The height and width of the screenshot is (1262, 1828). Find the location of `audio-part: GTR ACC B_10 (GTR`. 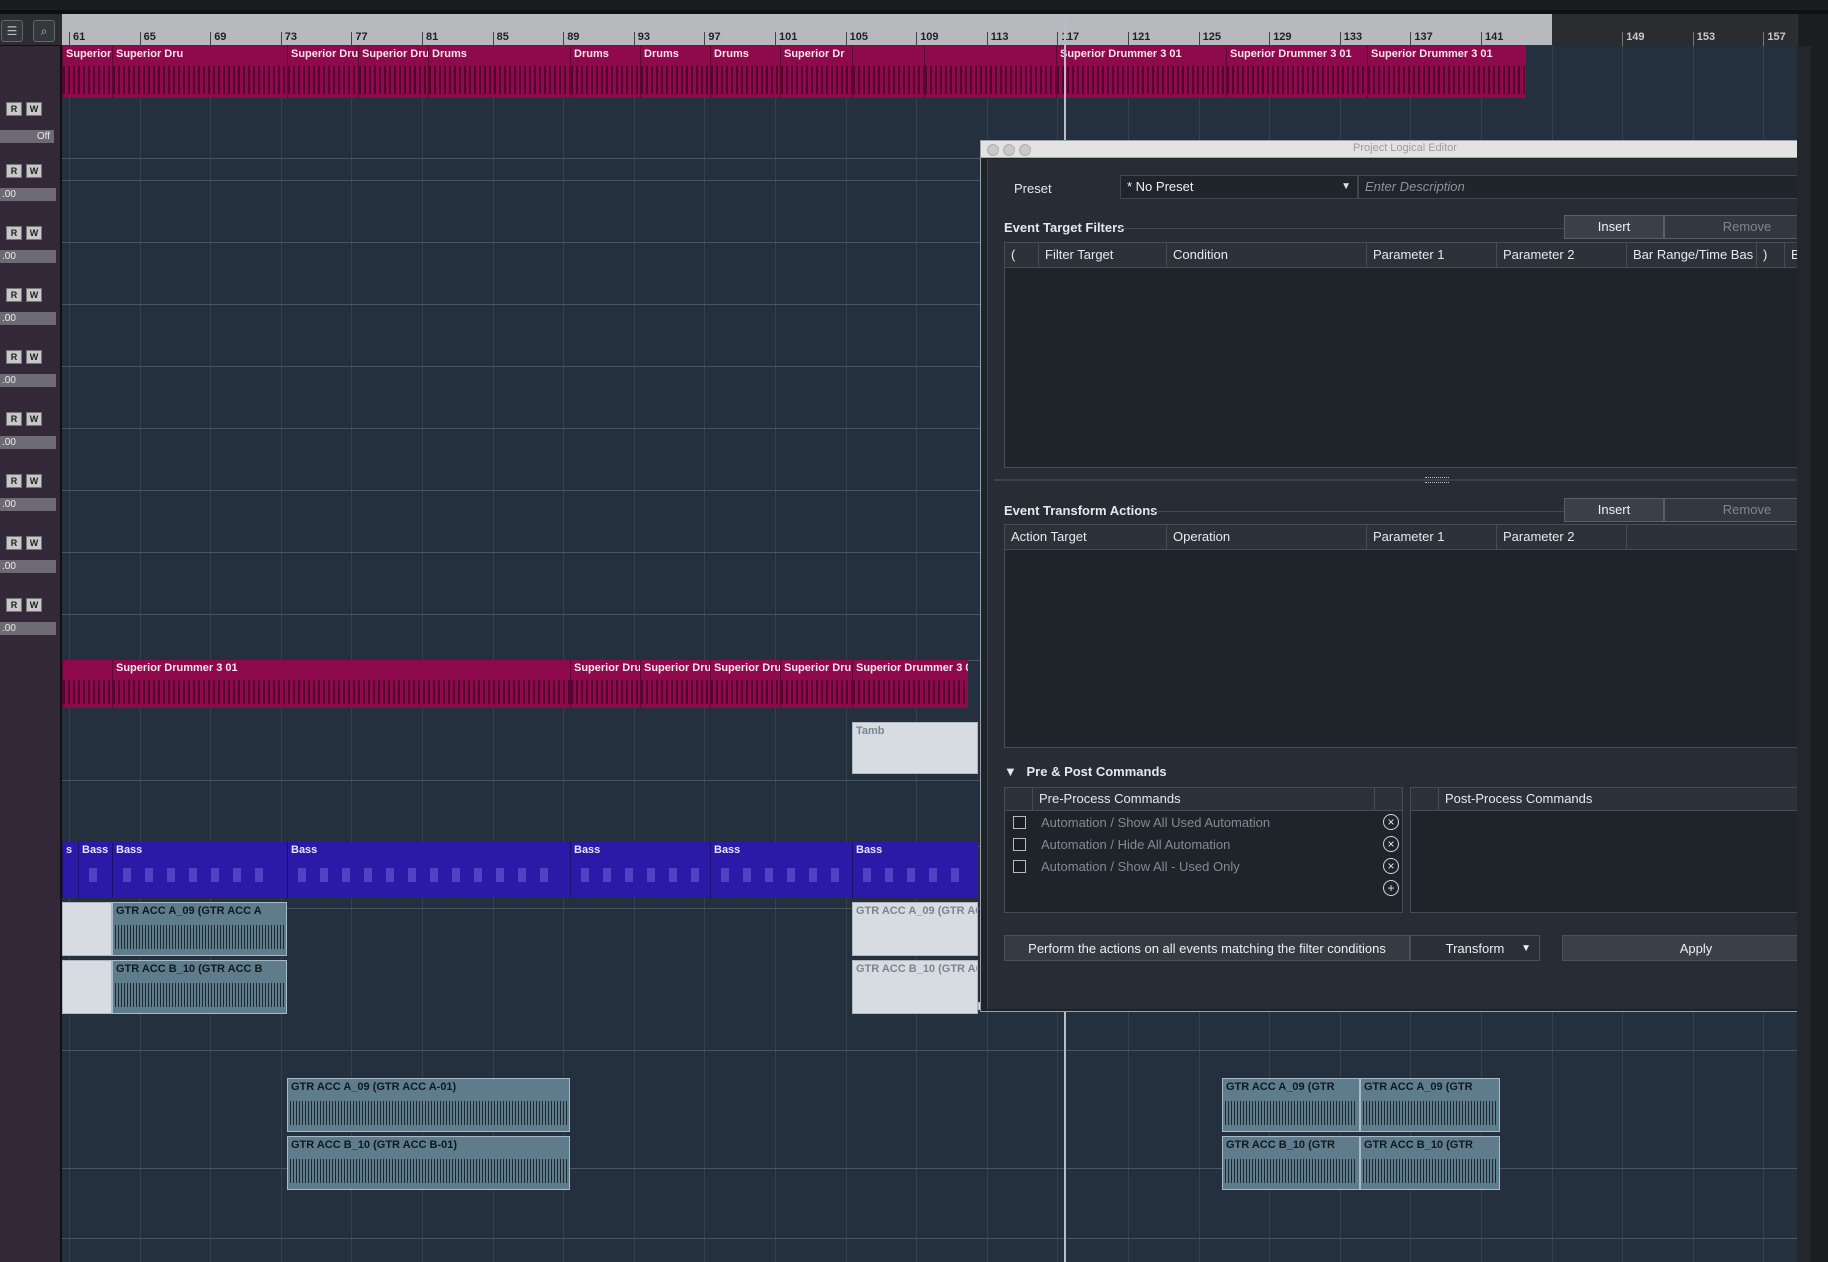

audio-part: GTR ACC B_10 (GTR is located at coordinates (1291, 1163).